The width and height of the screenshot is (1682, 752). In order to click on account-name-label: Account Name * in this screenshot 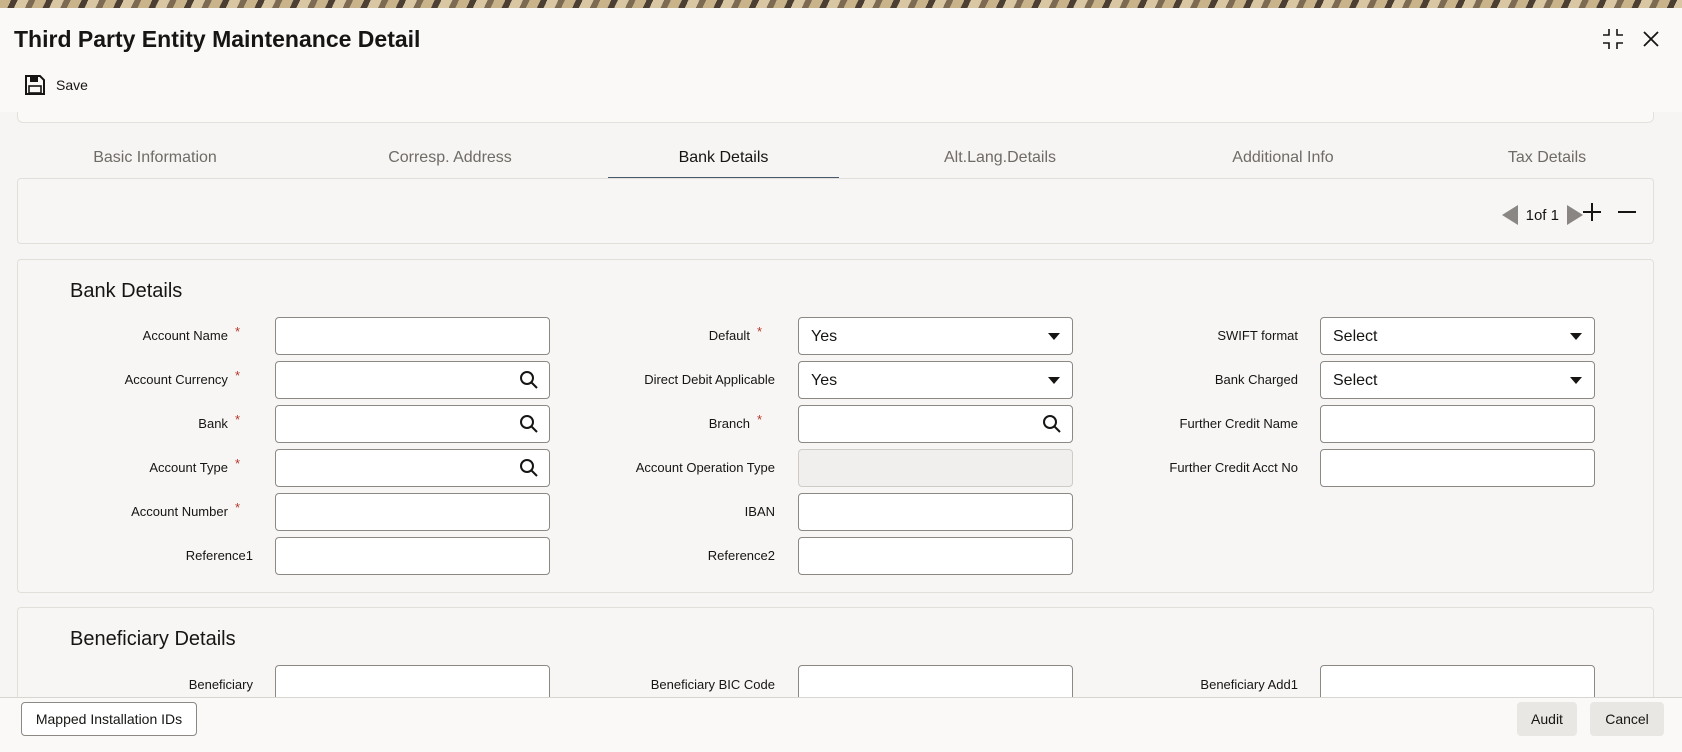, I will do `click(191, 333)`.